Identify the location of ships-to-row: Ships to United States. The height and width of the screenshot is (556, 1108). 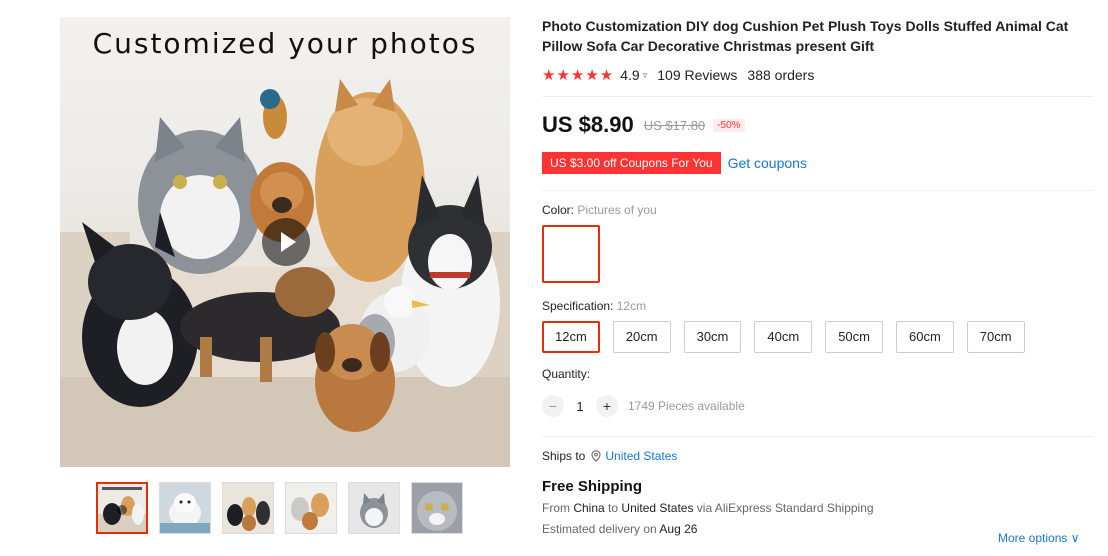
(818, 456).